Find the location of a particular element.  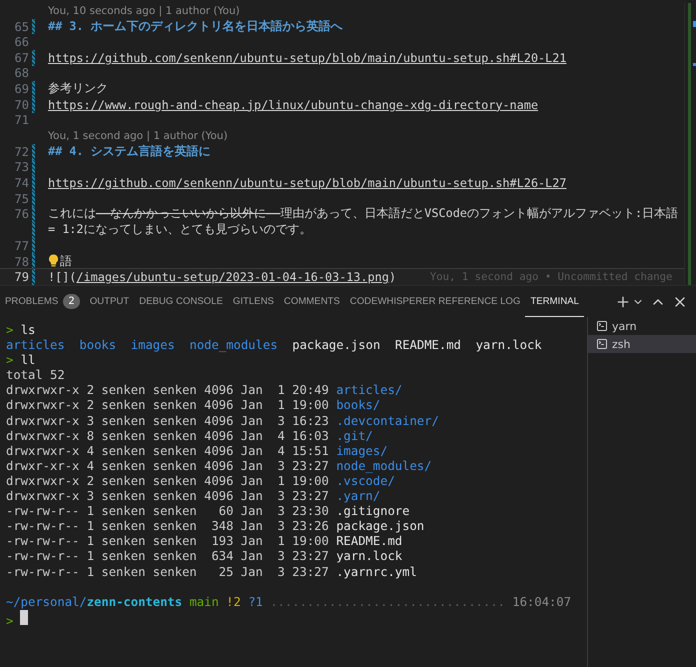

panel-tab: OUTPUT is located at coordinates (109, 301).